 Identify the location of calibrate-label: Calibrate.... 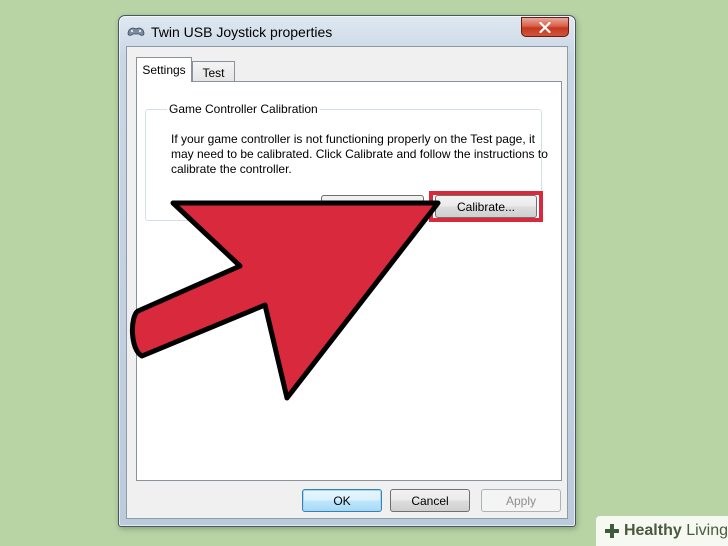
(486, 206).